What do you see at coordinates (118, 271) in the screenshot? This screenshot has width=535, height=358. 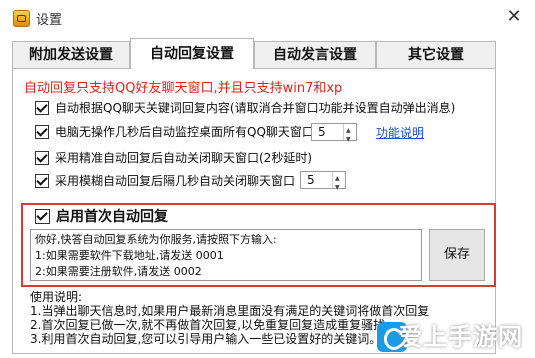 I see `reply-line: 2:如果需要注册软件,请发送 0002` at bounding box center [118, 271].